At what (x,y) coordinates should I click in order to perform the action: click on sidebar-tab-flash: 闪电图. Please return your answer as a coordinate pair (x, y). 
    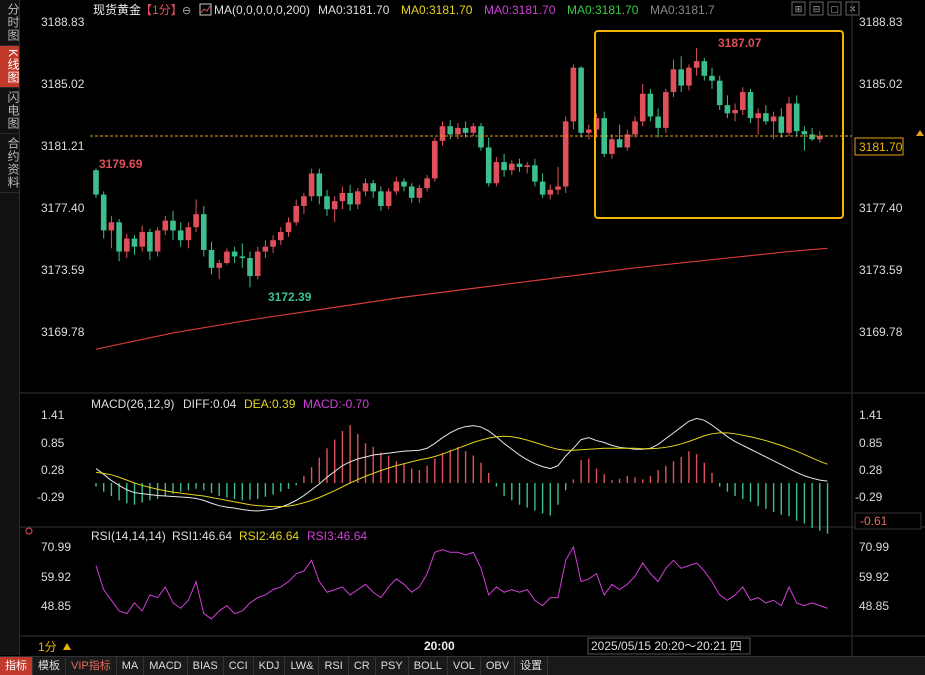
    Looking at the image, I should click on (10, 111).